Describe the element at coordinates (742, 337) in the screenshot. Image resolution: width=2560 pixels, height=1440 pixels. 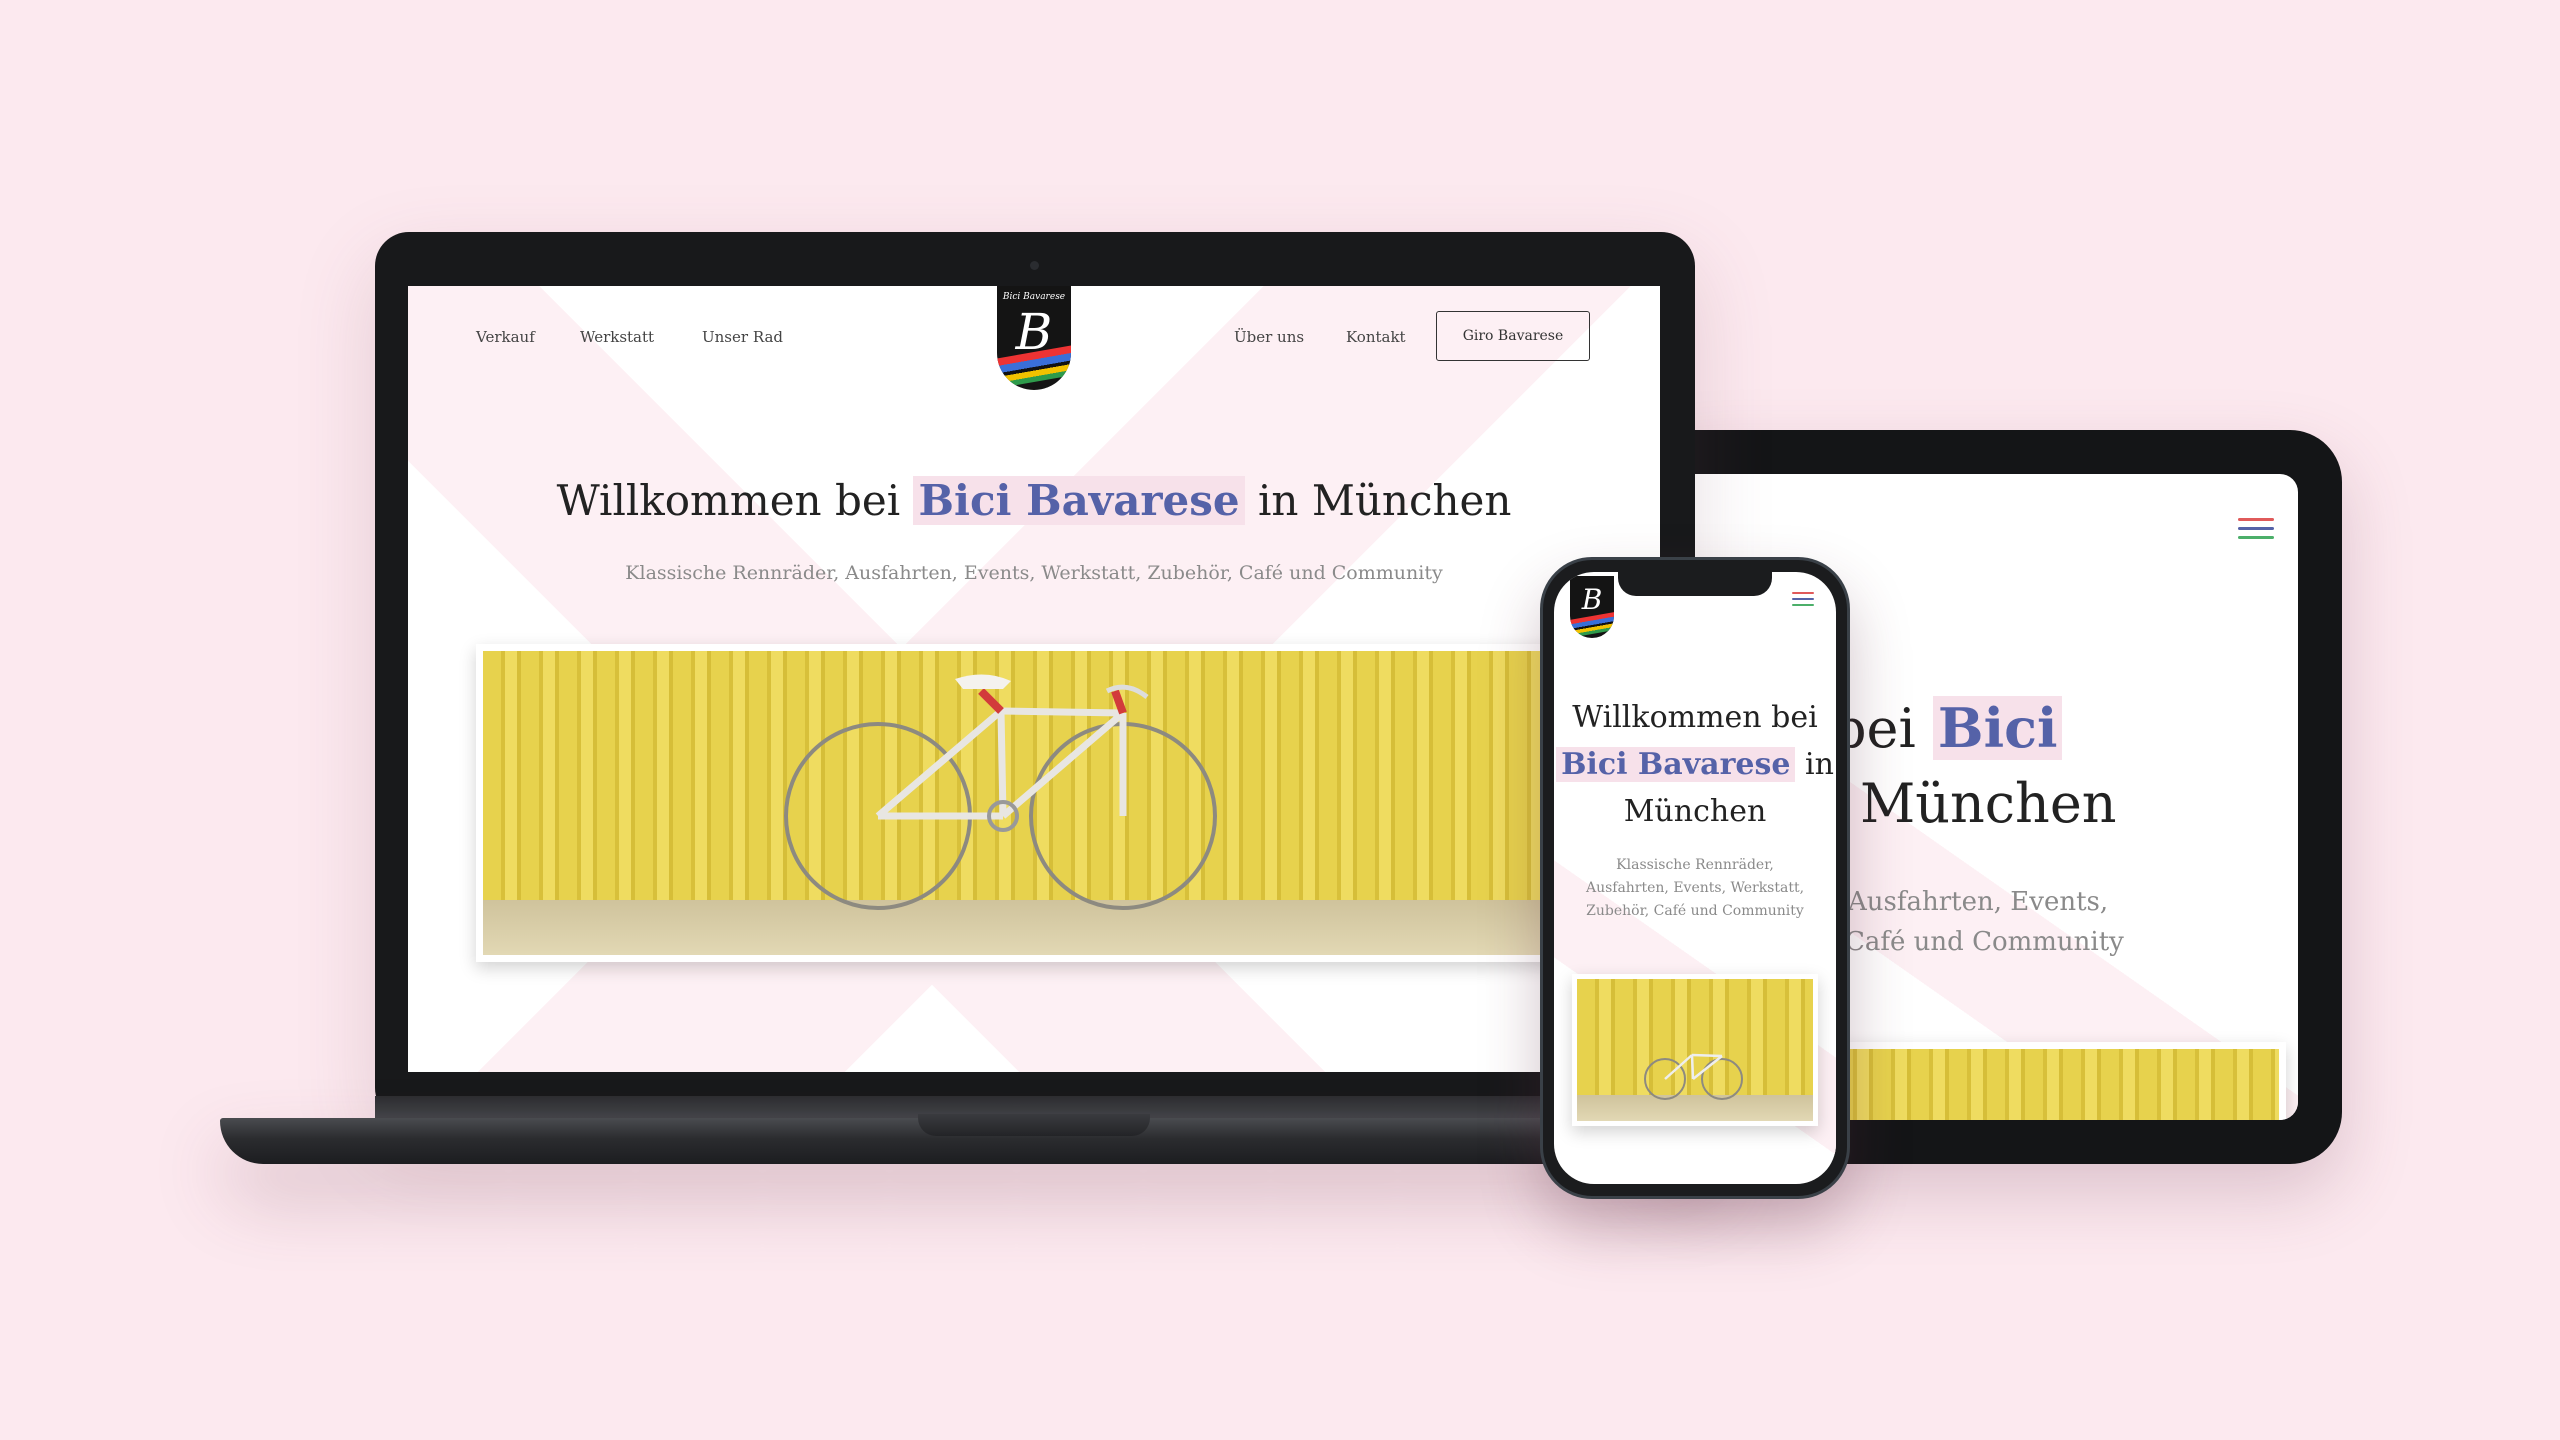
I see `nav-unser-rad: Unser Rad` at that location.